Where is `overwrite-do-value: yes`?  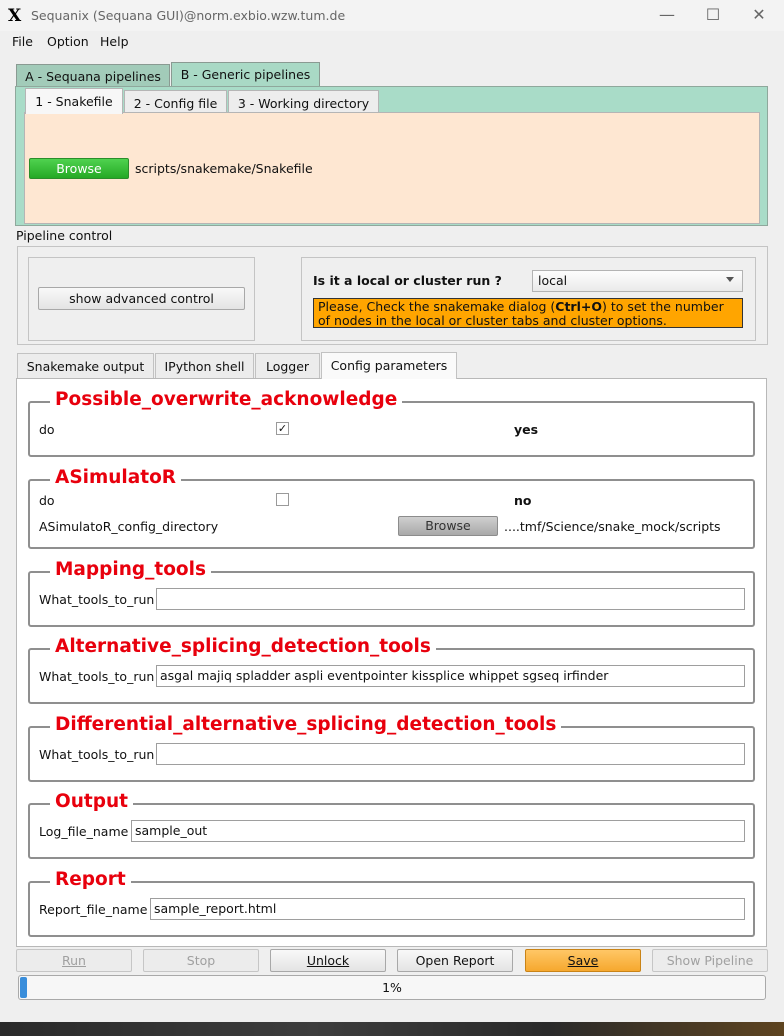 overwrite-do-value: yes is located at coordinates (526, 429).